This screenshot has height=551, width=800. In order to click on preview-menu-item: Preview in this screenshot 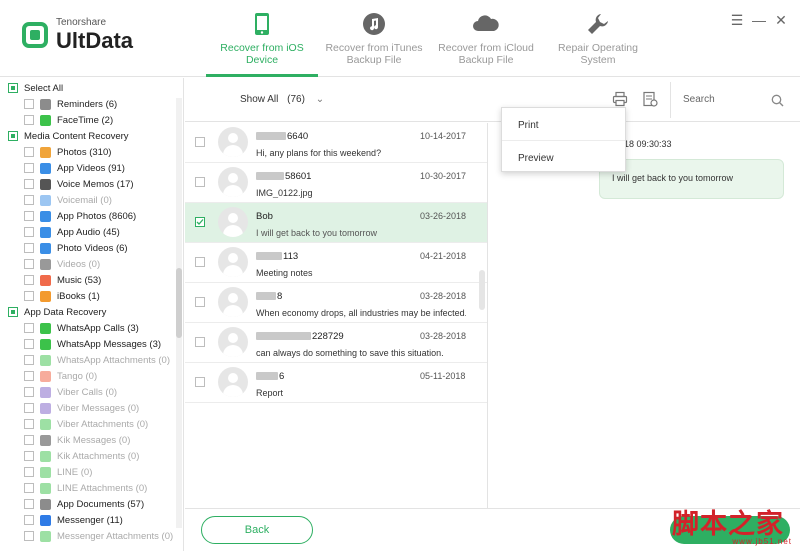, I will do `click(563, 156)`.